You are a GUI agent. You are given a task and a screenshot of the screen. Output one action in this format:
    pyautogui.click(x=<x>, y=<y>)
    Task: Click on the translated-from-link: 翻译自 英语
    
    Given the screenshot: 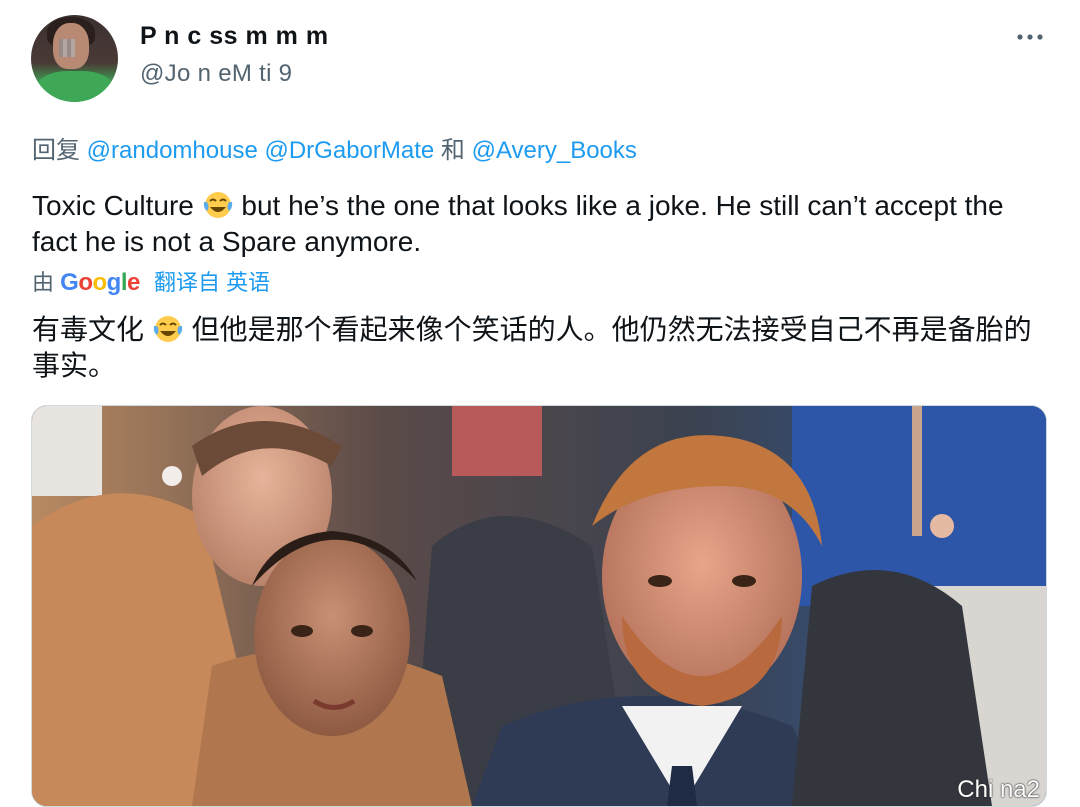 What is the action you would take?
    pyautogui.click(x=212, y=282)
    